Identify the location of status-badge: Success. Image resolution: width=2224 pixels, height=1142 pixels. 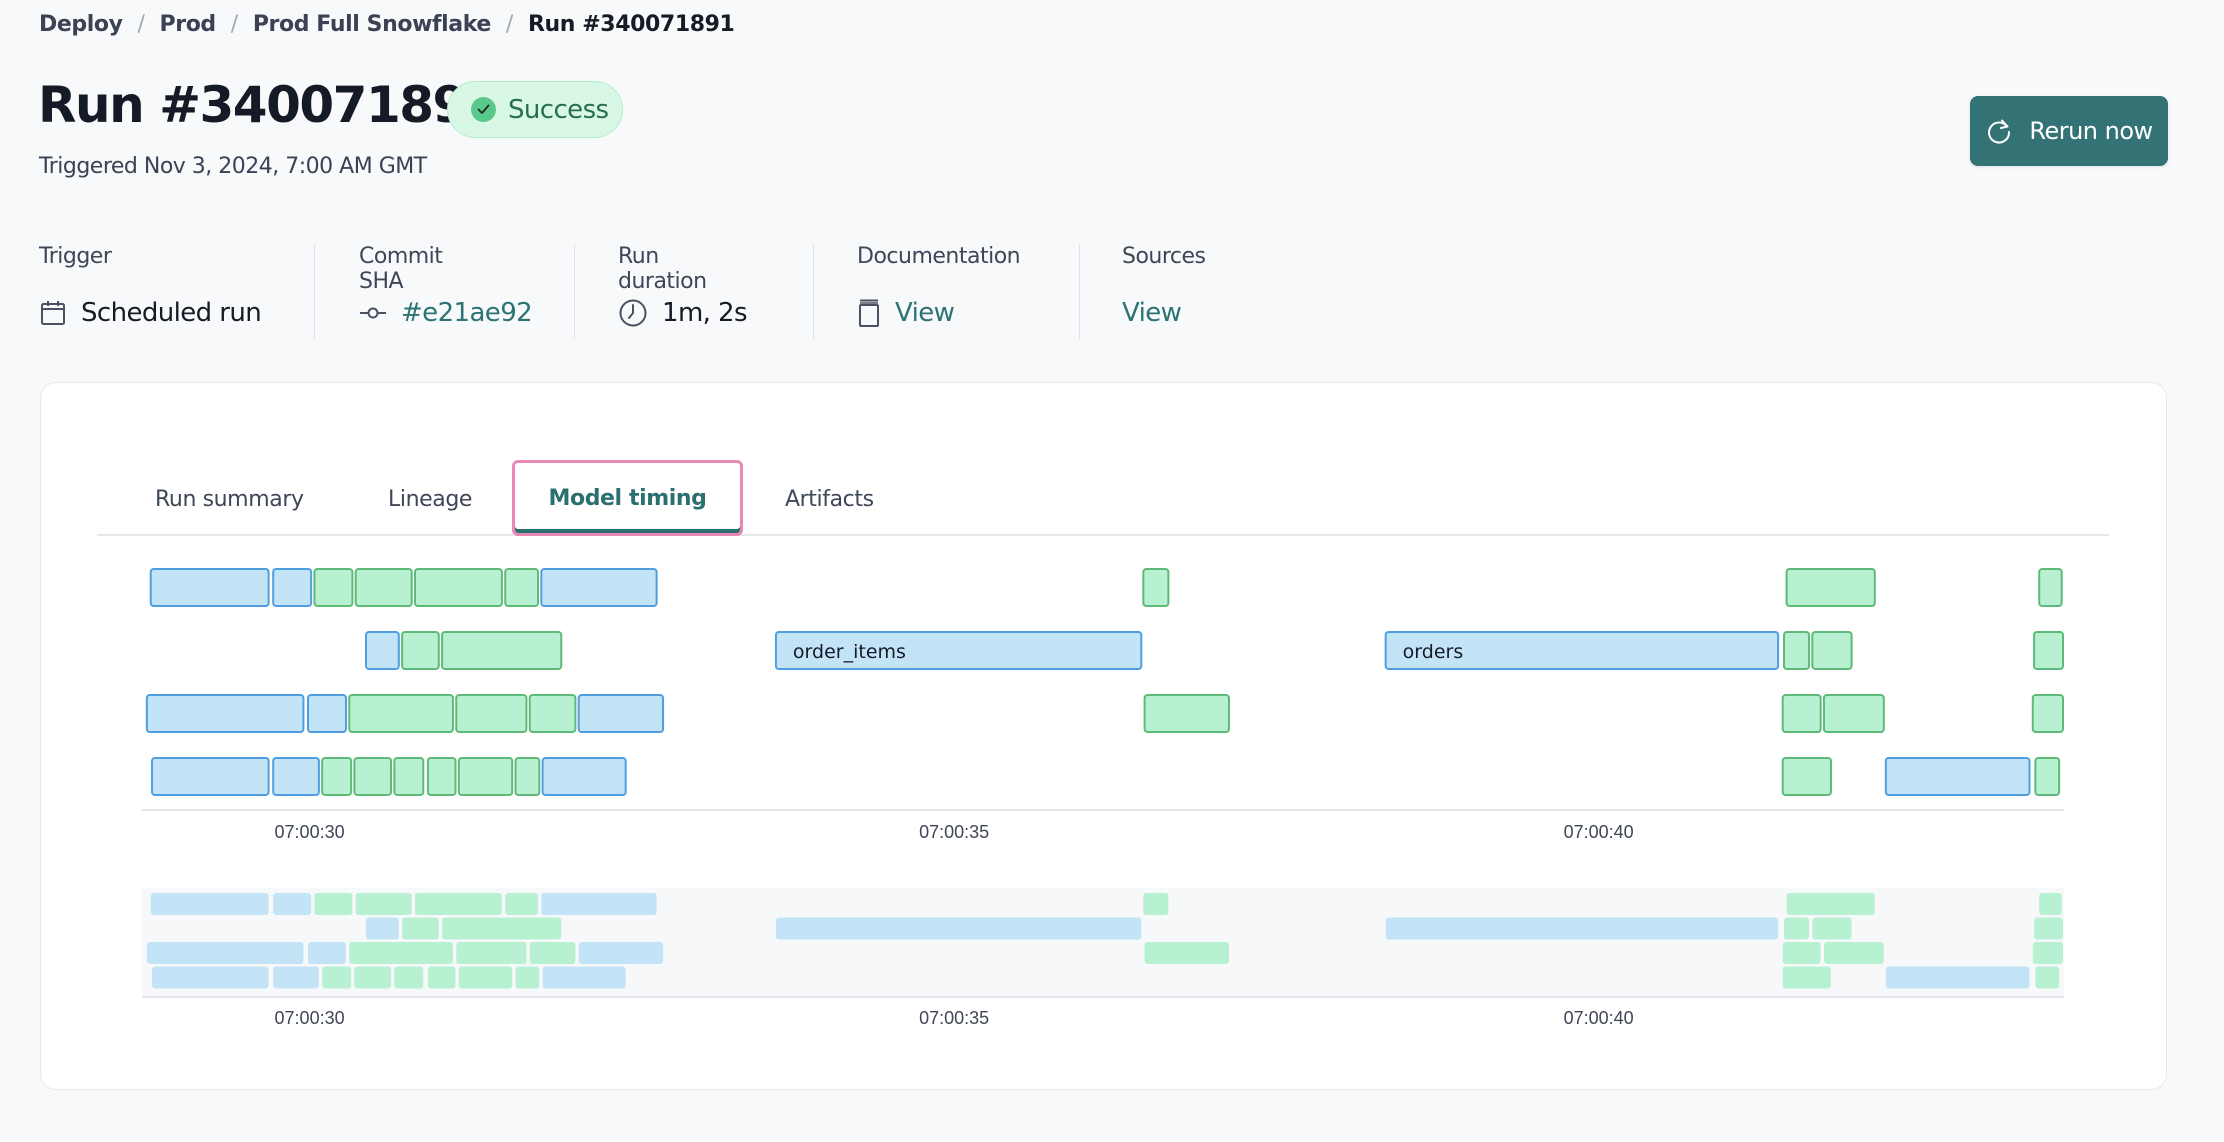
(535, 109).